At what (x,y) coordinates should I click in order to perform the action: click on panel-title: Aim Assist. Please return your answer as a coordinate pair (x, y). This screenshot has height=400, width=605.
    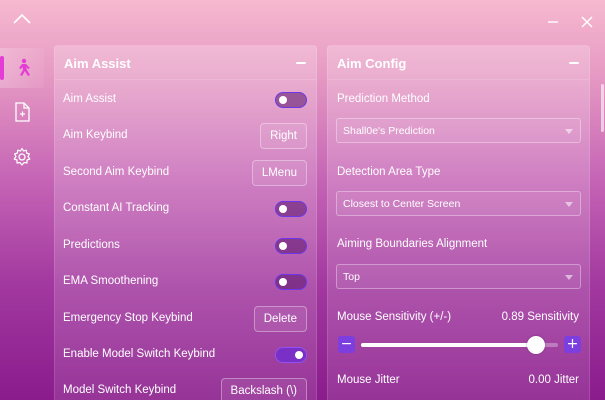
    Looking at the image, I should click on (97, 63).